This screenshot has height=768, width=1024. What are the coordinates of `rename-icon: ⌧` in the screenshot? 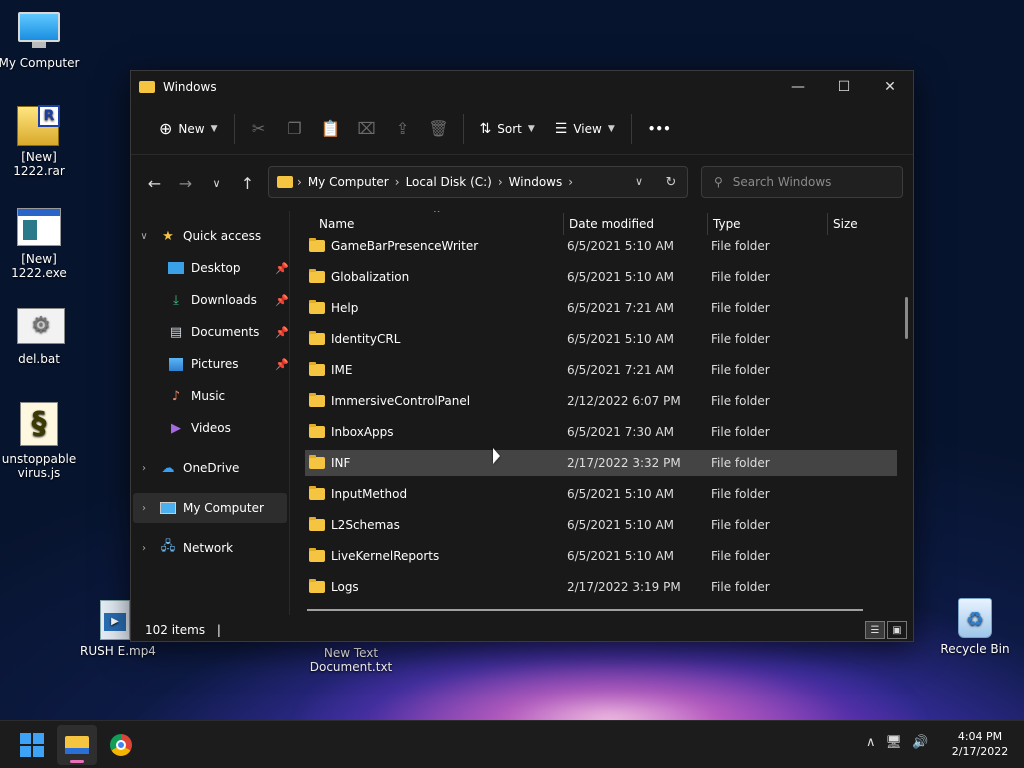 It's located at (367, 129).